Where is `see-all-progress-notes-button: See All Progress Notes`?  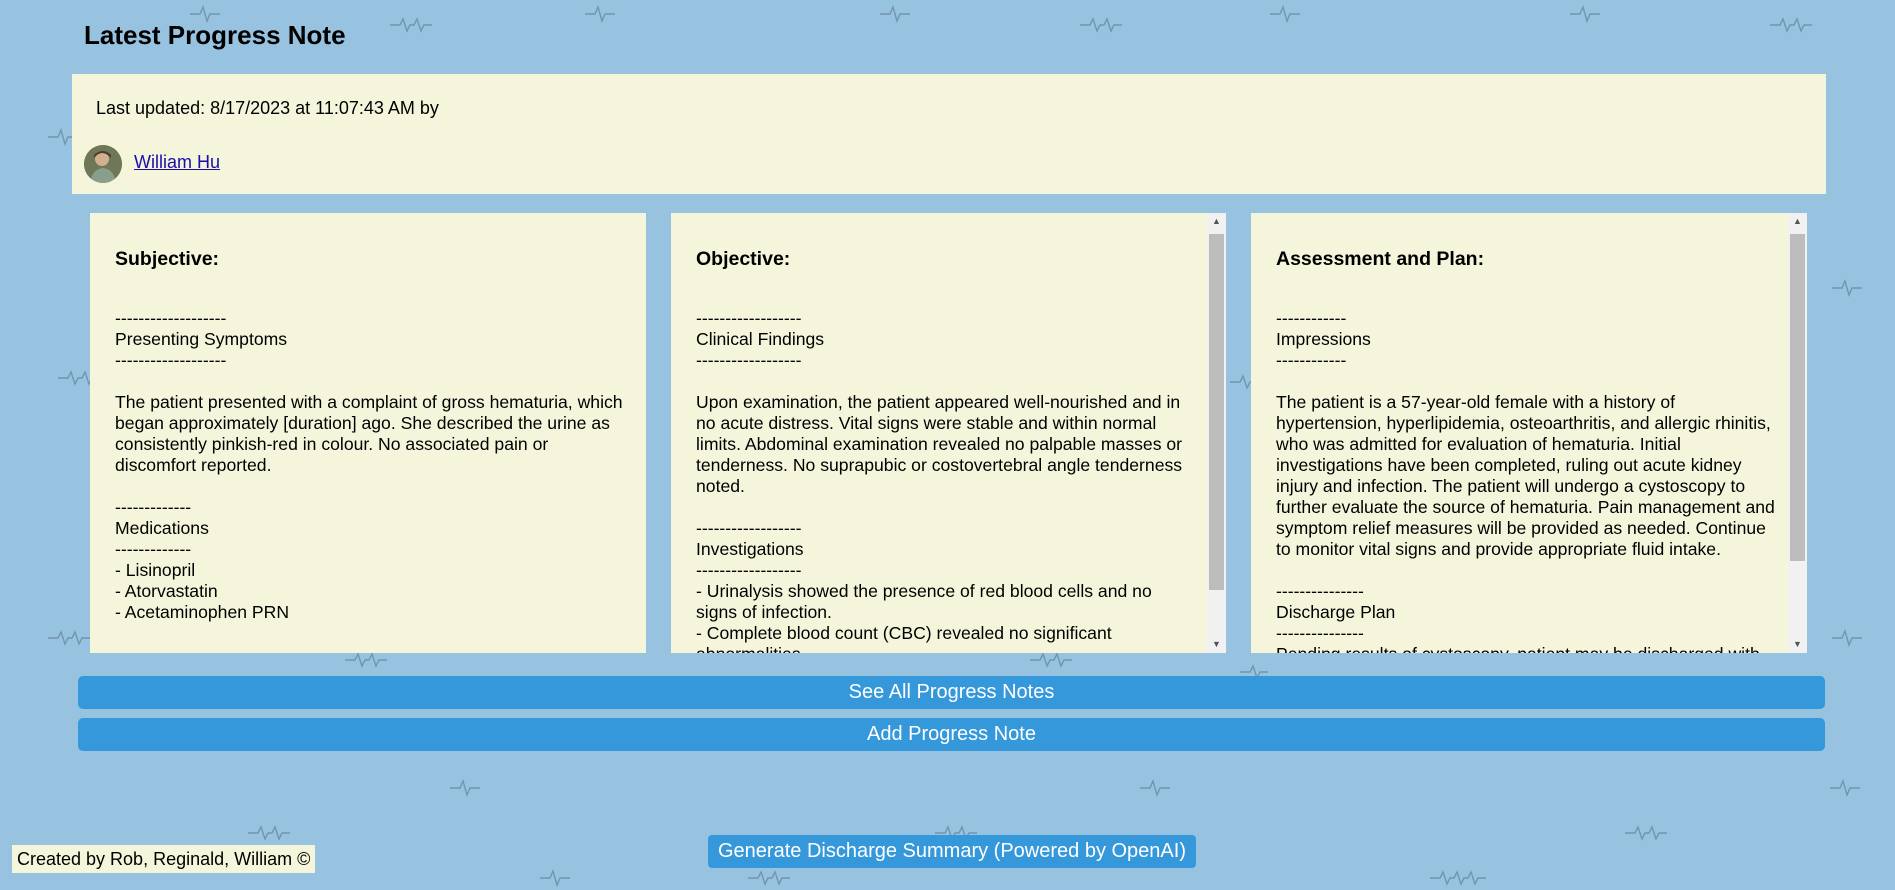
see-all-progress-notes-button: See All Progress Notes is located at coordinates (951, 692).